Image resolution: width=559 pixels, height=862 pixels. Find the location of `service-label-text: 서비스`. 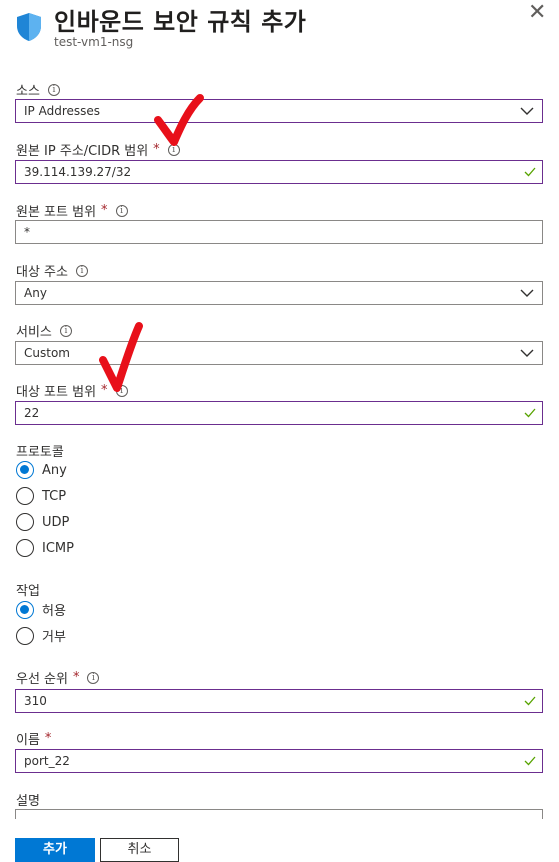

service-label-text: 서비스 is located at coordinates (34, 332).